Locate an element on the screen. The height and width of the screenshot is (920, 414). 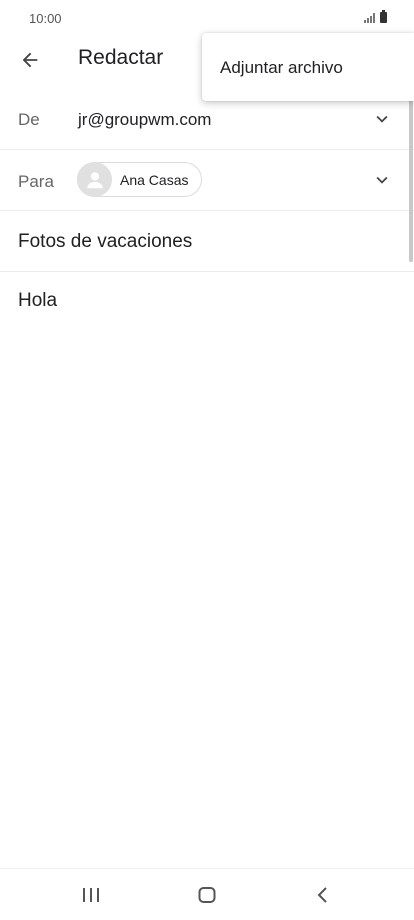
status-icons is located at coordinates (375, 16).